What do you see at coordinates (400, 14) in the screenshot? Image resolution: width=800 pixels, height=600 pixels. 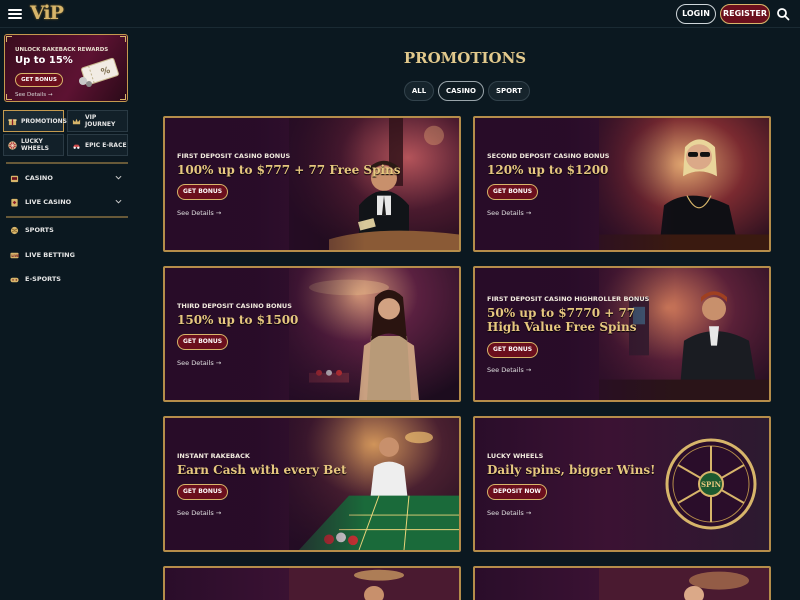 I see `top-bar: ViP LOGIN REGISTER` at bounding box center [400, 14].